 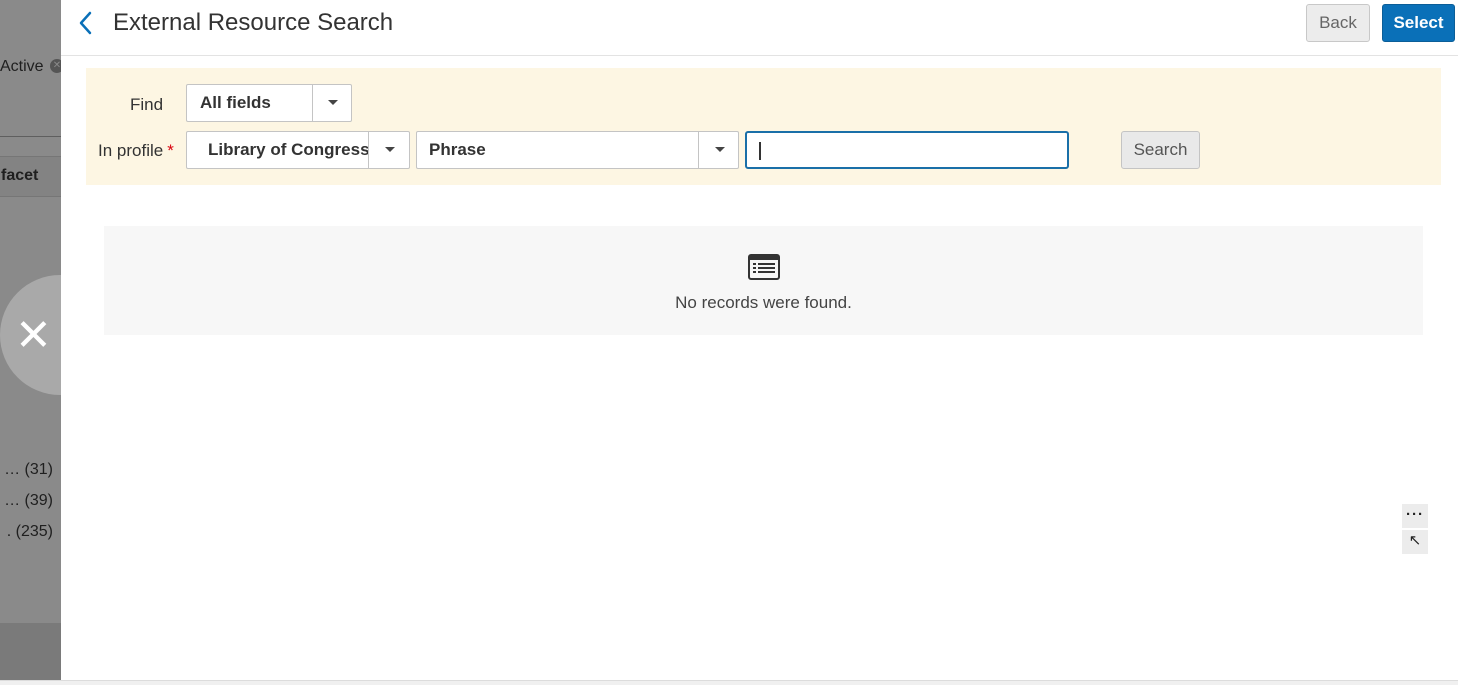 I want to click on empty-results-message: No records were found., so click(x=763, y=302).